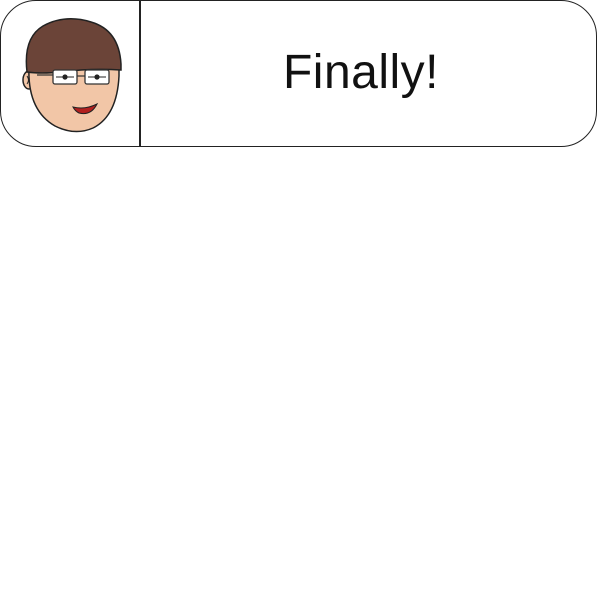 This screenshot has height=600, width=600. I want to click on speaker-portrait, so click(70, 73).